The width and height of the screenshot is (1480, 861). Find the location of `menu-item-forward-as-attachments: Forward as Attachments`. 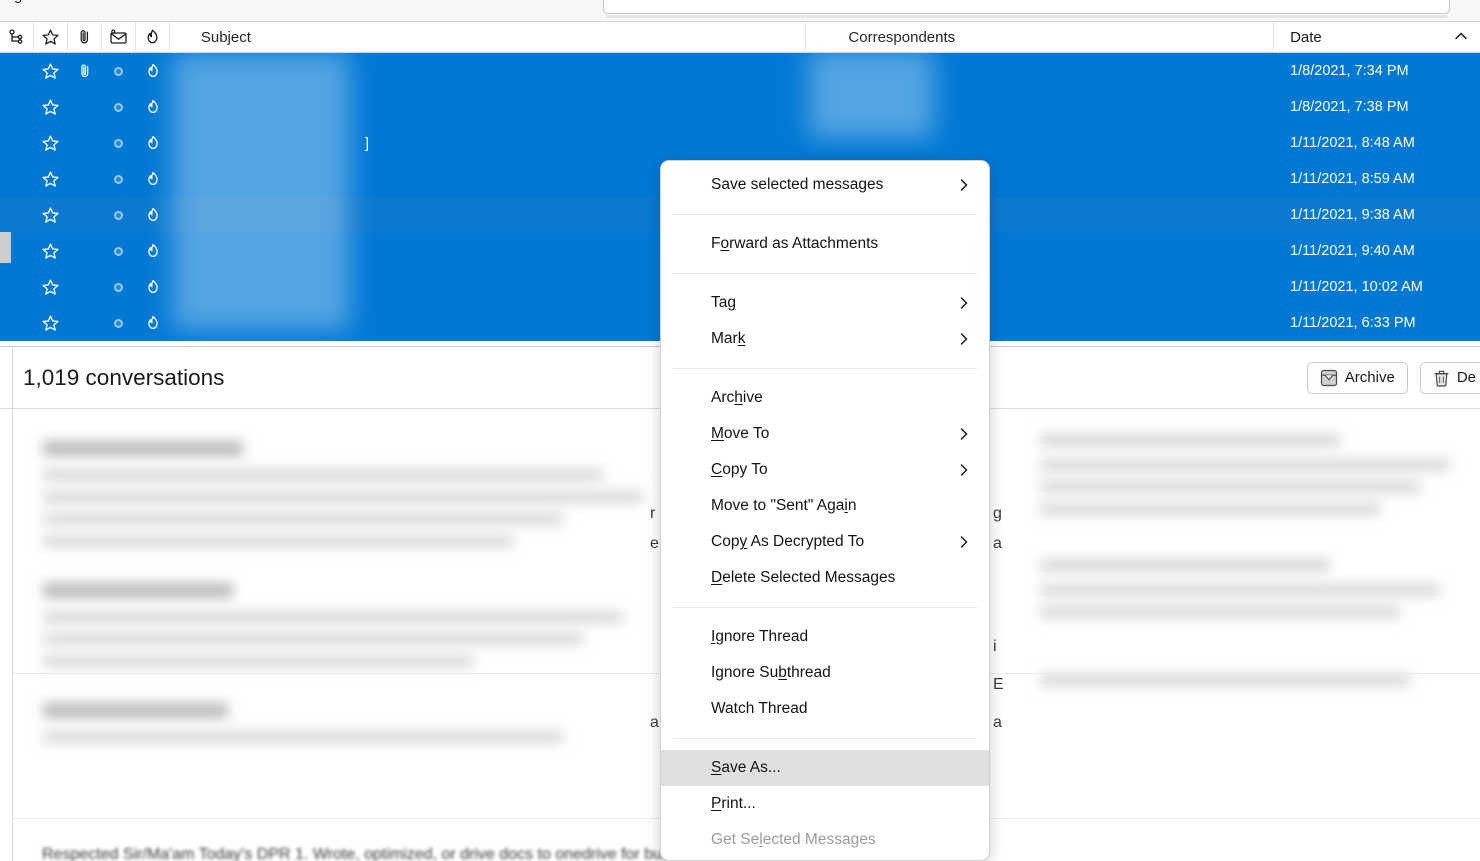

menu-item-forward-as-attachments: Forward as Attachments is located at coordinates (825, 244).